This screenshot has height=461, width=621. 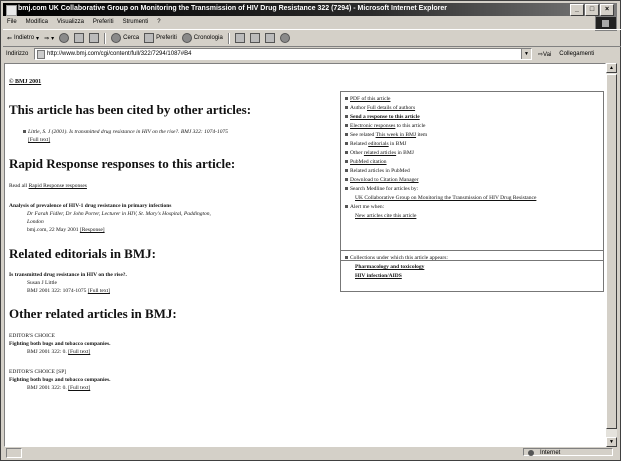 I want to click on editorial-ref: BMJ 2001 322: 1074-1075 [Full text], so click(x=68, y=291).